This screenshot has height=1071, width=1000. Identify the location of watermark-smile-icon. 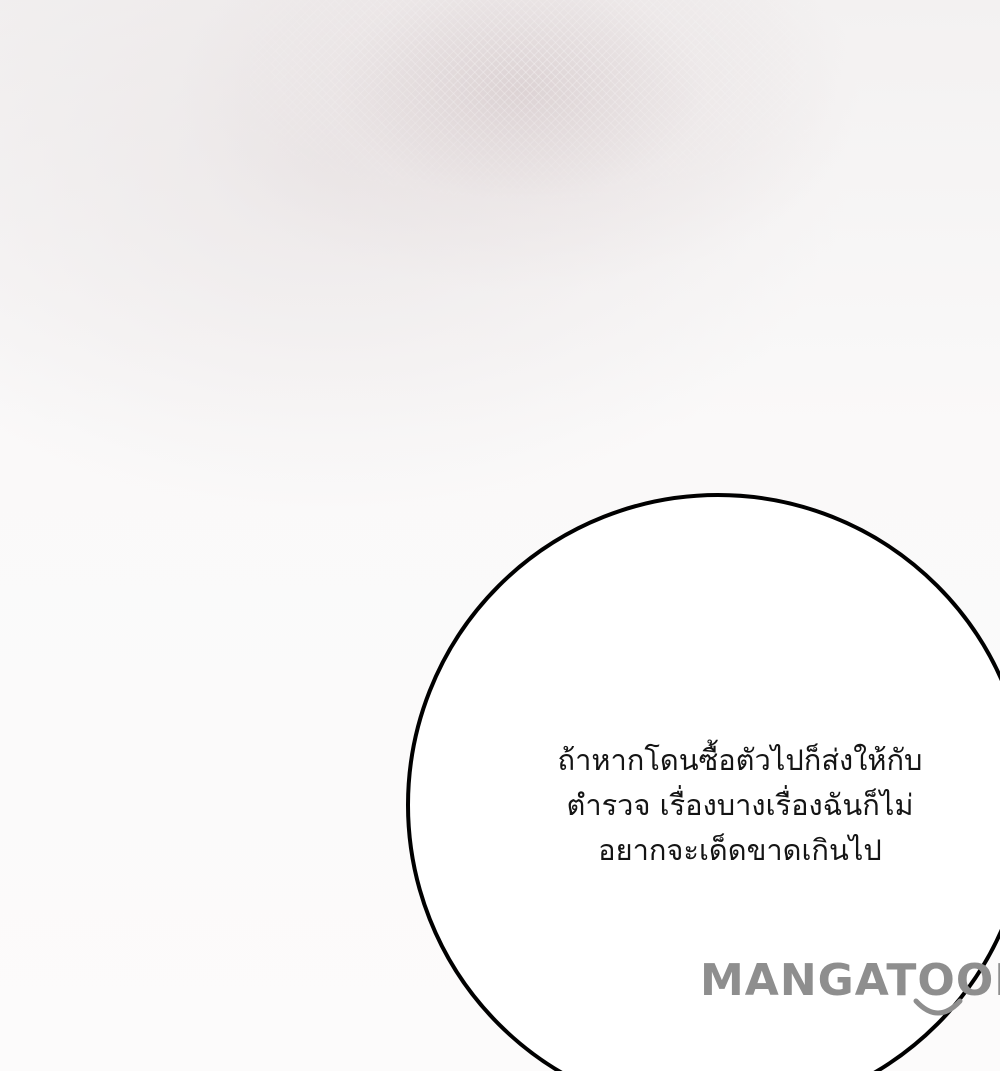
(938, 1007).